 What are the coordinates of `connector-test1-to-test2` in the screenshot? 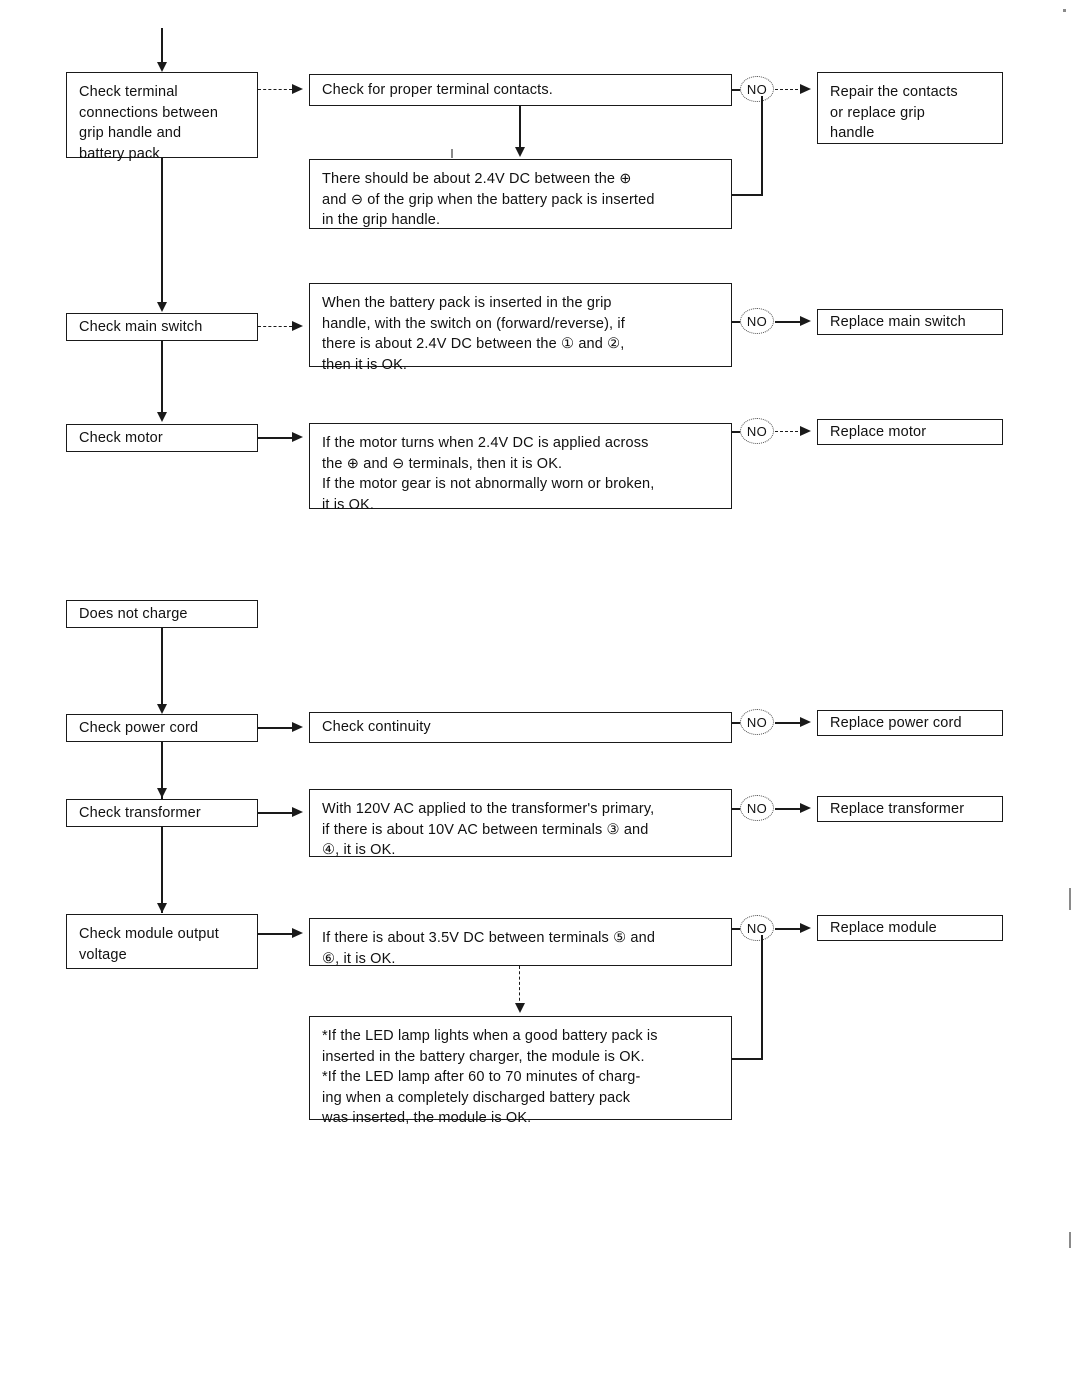 It's located at (520, 128).